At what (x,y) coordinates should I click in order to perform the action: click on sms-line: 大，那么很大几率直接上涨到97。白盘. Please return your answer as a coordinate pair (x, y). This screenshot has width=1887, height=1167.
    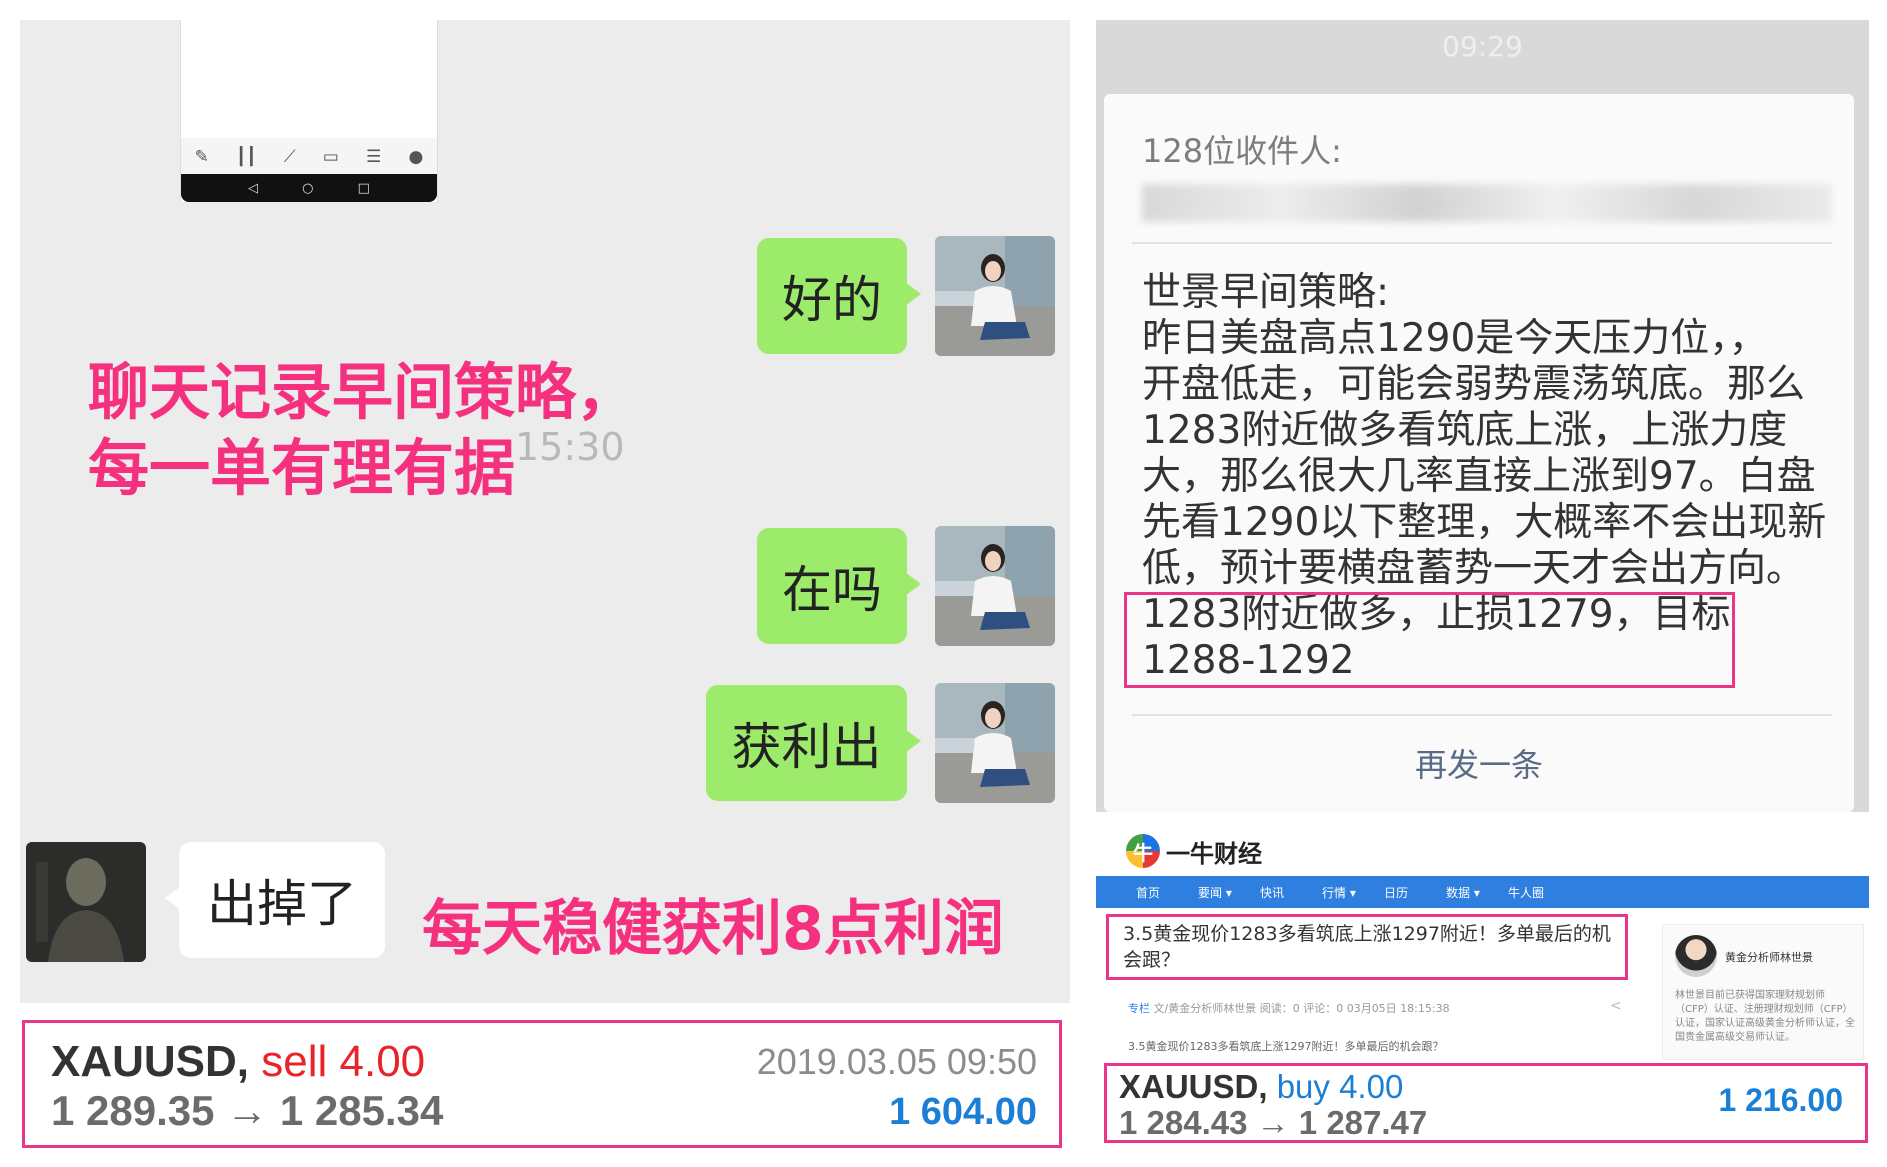
    Looking at the image, I should click on (1479, 476).